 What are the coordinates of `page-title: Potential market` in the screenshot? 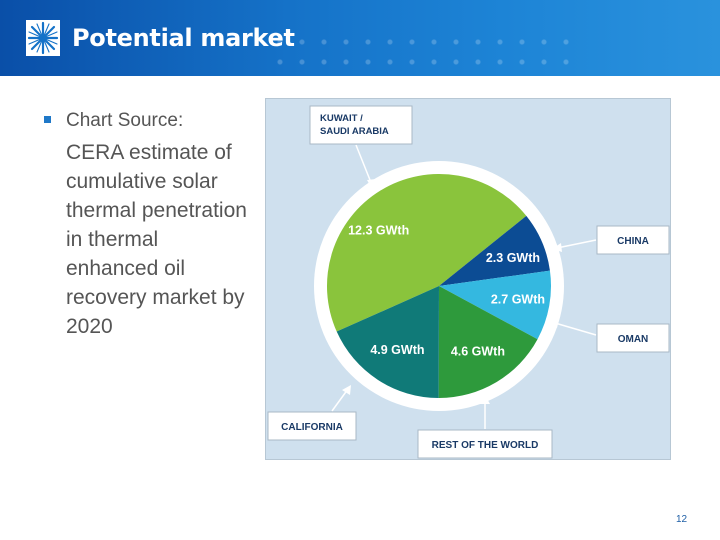 It's located at (183, 38).